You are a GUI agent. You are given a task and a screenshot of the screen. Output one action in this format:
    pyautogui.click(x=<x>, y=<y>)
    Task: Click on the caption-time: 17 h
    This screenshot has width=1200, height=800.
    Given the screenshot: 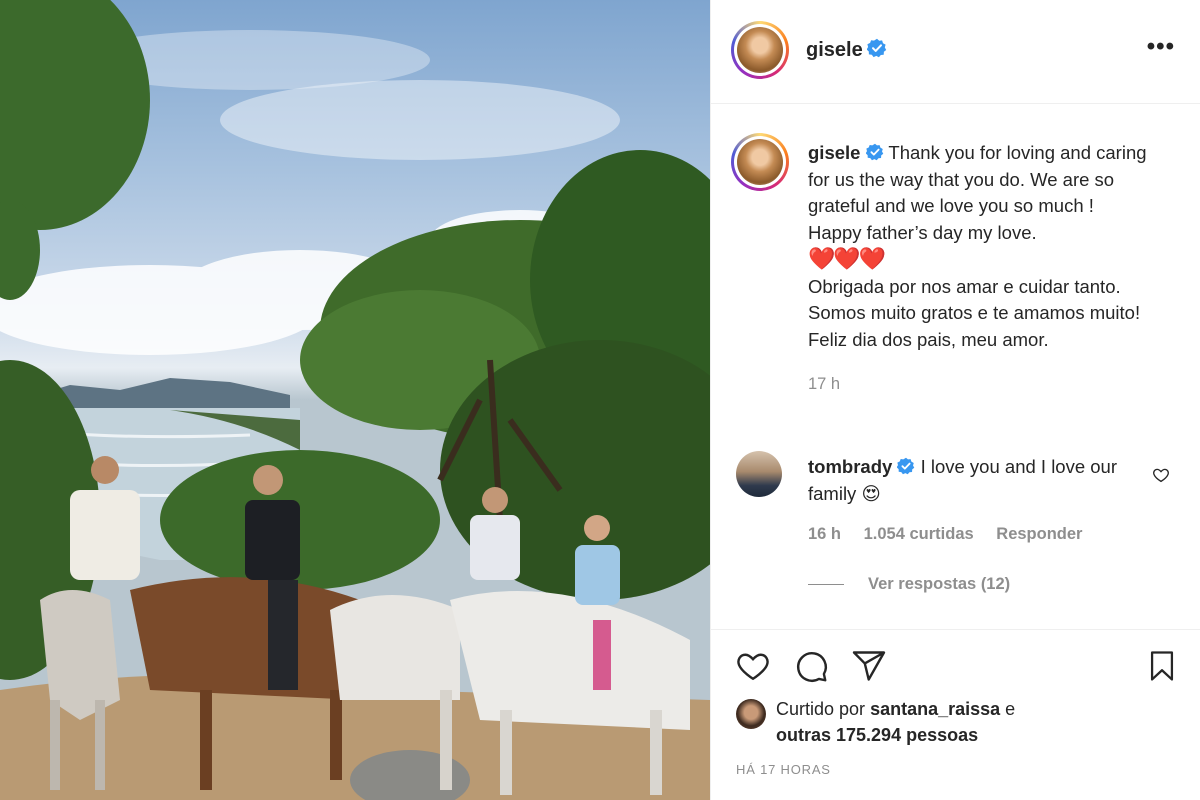 What is the action you would take?
    pyautogui.click(x=978, y=384)
    